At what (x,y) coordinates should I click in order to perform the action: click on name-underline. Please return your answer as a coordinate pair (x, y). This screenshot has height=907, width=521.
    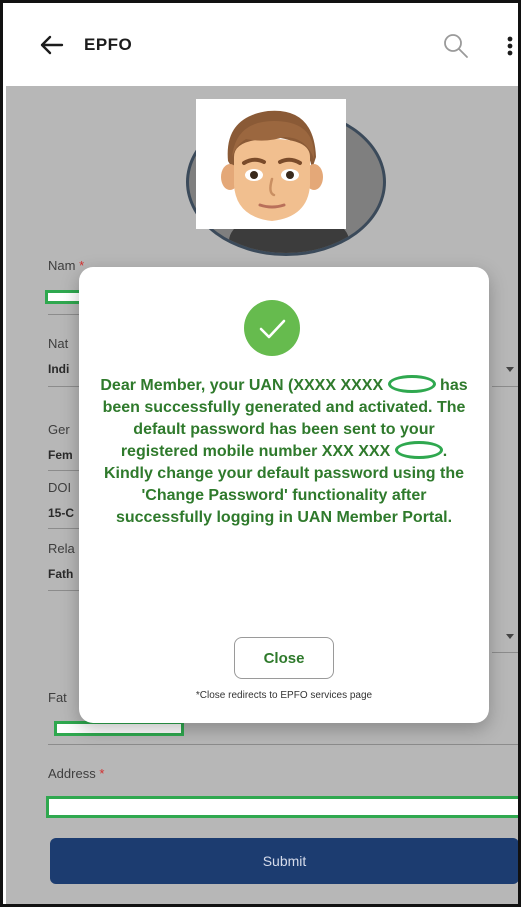
    Looking at the image, I should click on (65, 314).